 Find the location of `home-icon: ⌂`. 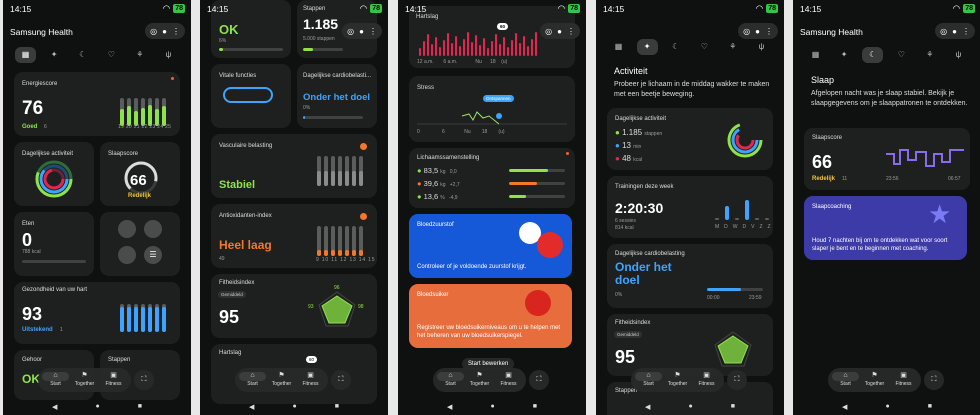

home-icon: ⌂ is located at coordinates (55, 376).